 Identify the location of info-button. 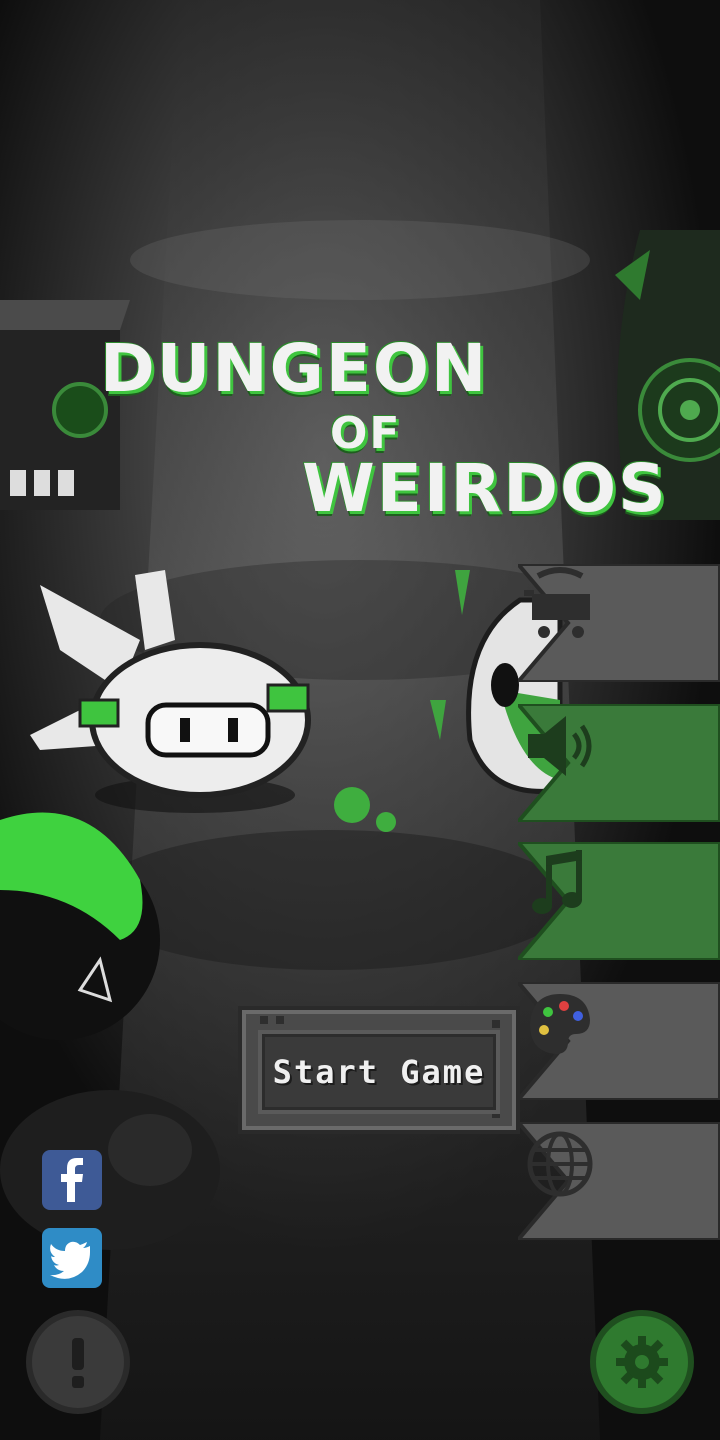
(78, 1362).